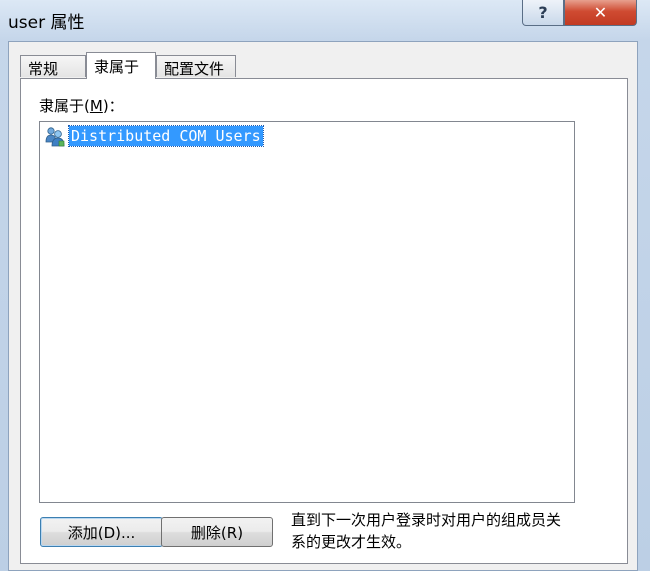 The width and height of the screenshot is (650, 571). What do you see at coordinates (426, 531) in the screenshot?
I see `info-note: 直到下一次用户登录时对用户的组成员关系的更改才生效。` at bounding box center [426, 531].